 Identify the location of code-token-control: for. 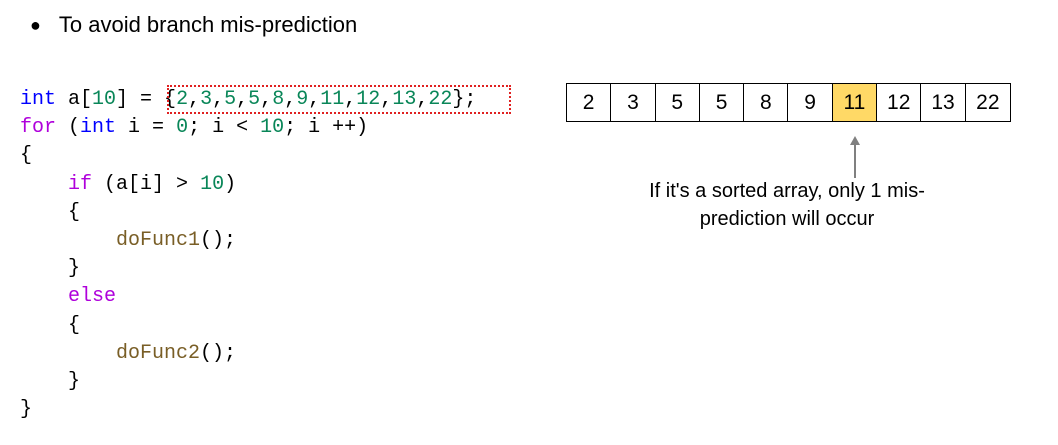
(38, 128).